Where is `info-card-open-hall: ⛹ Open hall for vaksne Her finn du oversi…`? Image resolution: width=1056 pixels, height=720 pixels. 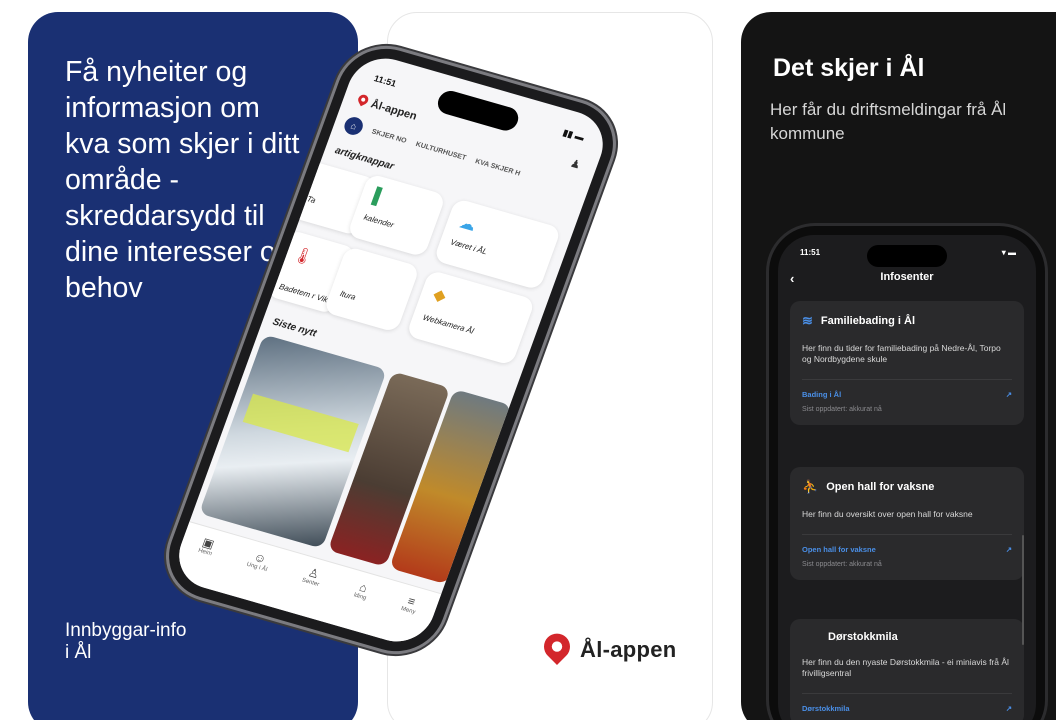
info-card-open-hall: ⛹ Open hall for vaksne Her finn du oversi… is located at coordinates (907, 523).